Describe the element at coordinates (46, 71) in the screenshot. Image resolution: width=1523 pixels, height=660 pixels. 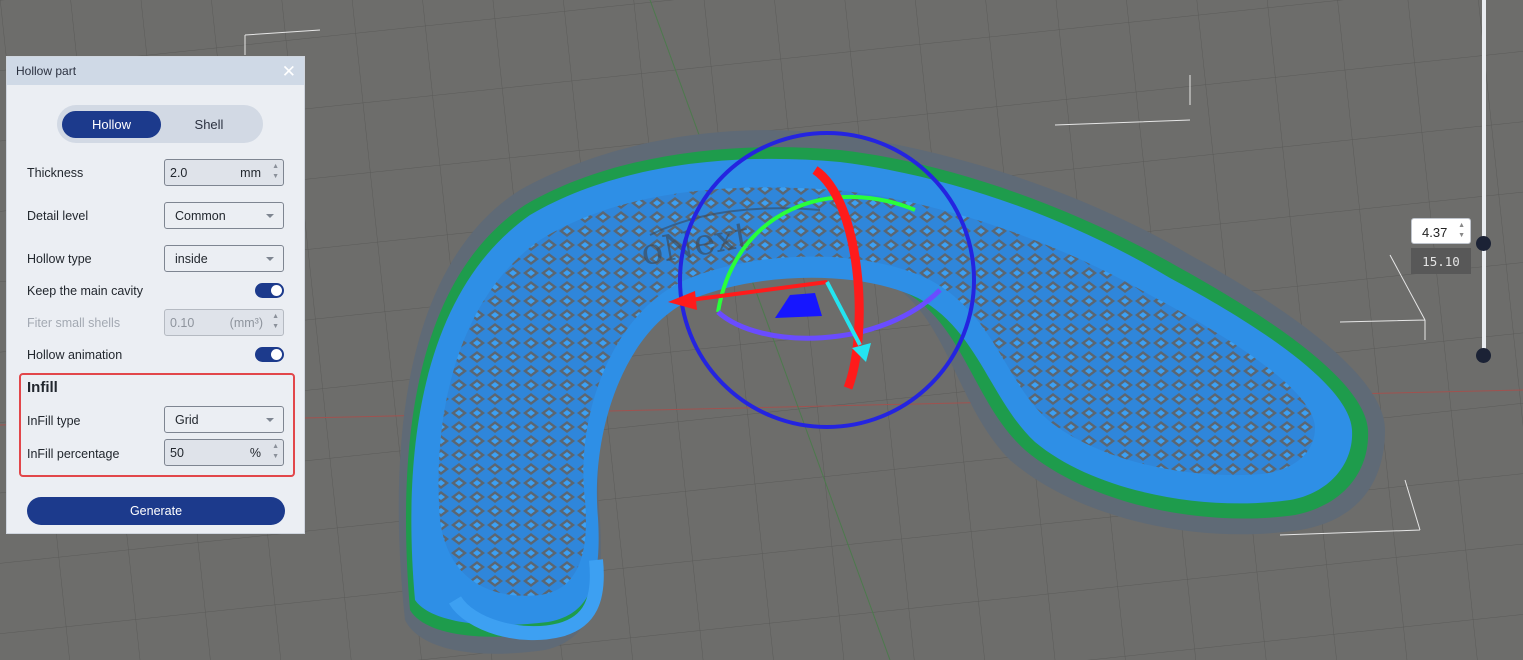
I see `panel-title: Hollow part` at that location.